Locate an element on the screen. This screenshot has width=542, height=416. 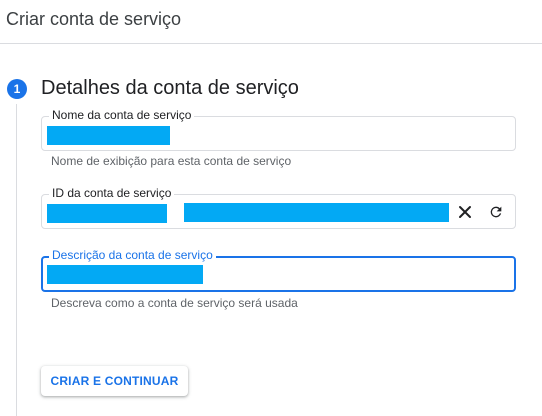
refresh-icon is located at coordinates (496, 212).